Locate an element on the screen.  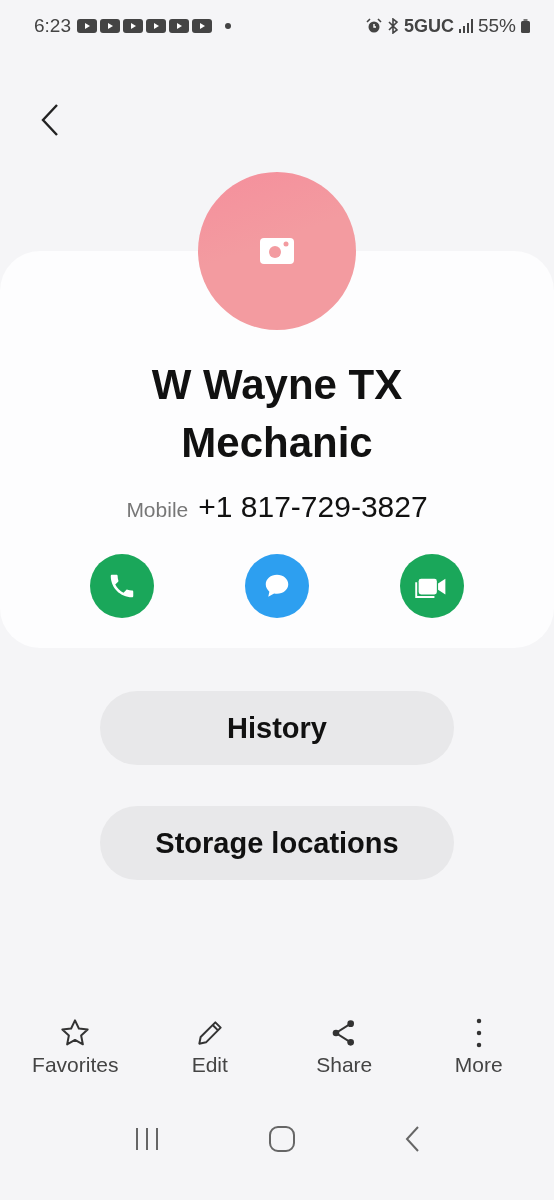
toolbar-button: Share is located at coordinates (344, 1055).